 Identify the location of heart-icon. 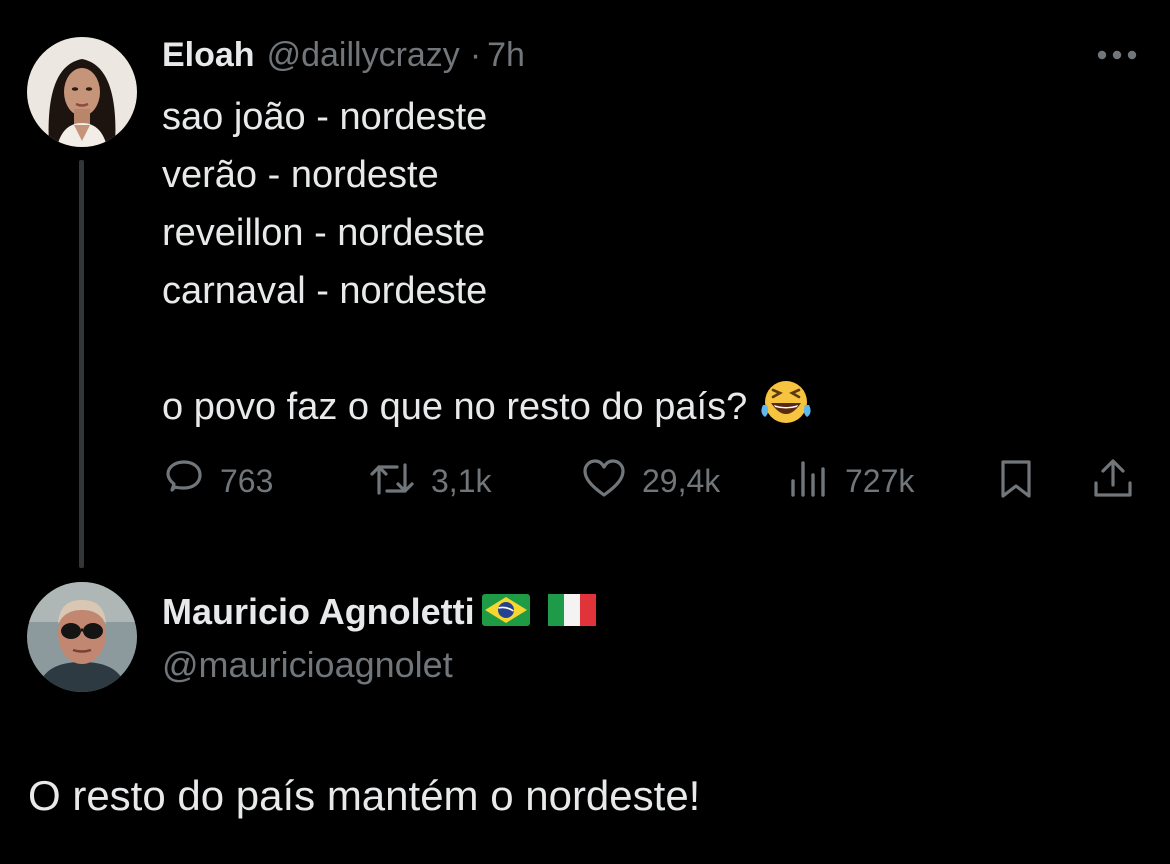
(604, 481).